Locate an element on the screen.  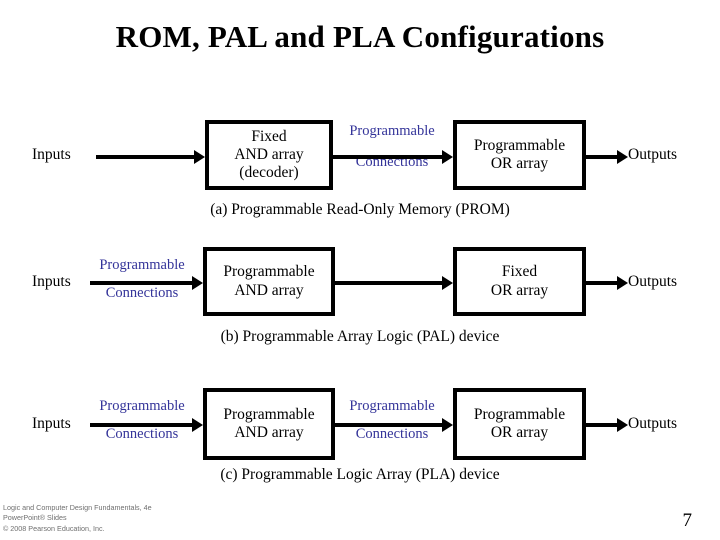
box-line-3: (decoder) is located at coordinates (269, 173).